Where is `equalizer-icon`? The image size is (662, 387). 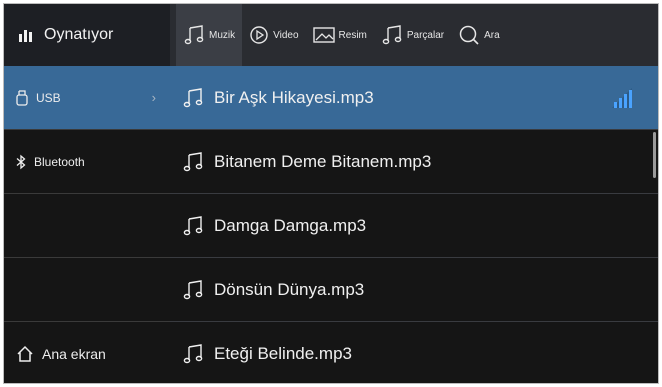
equalizer-icon is located at coordinates (25, 36).